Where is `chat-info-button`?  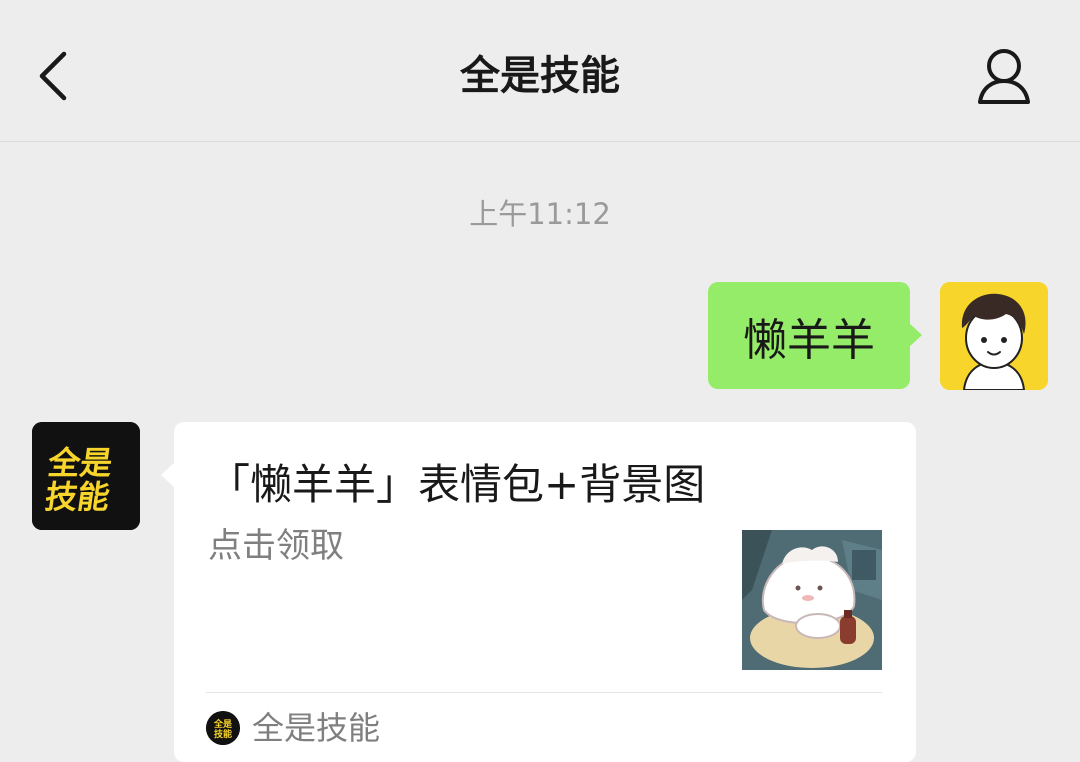
chat-info-button is located at coordinates (1004, 77).